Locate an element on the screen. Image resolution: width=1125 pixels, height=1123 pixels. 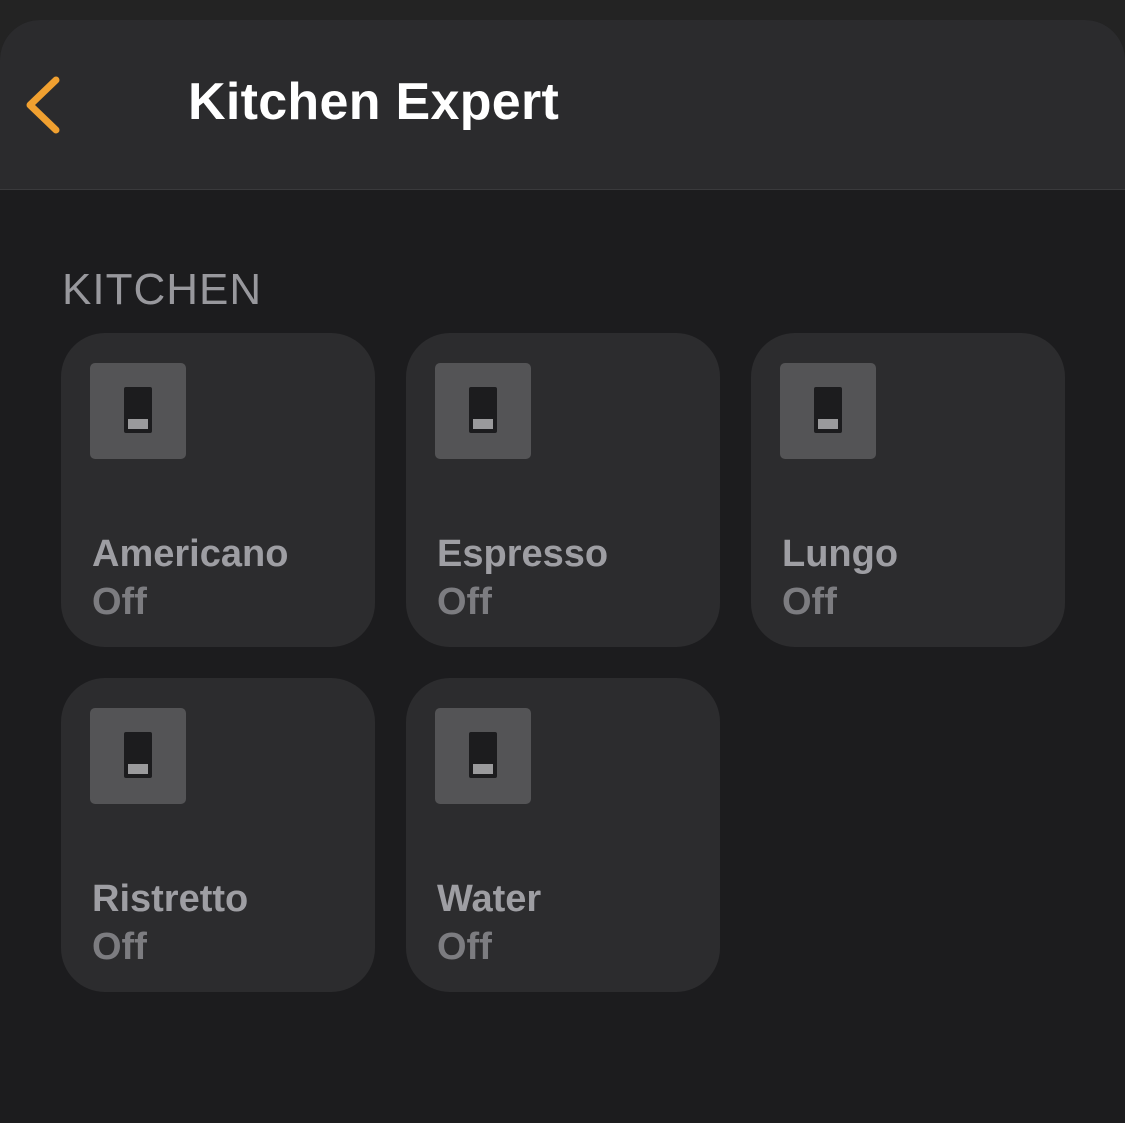
tile-name: Water is located at coordinates (489, 899).